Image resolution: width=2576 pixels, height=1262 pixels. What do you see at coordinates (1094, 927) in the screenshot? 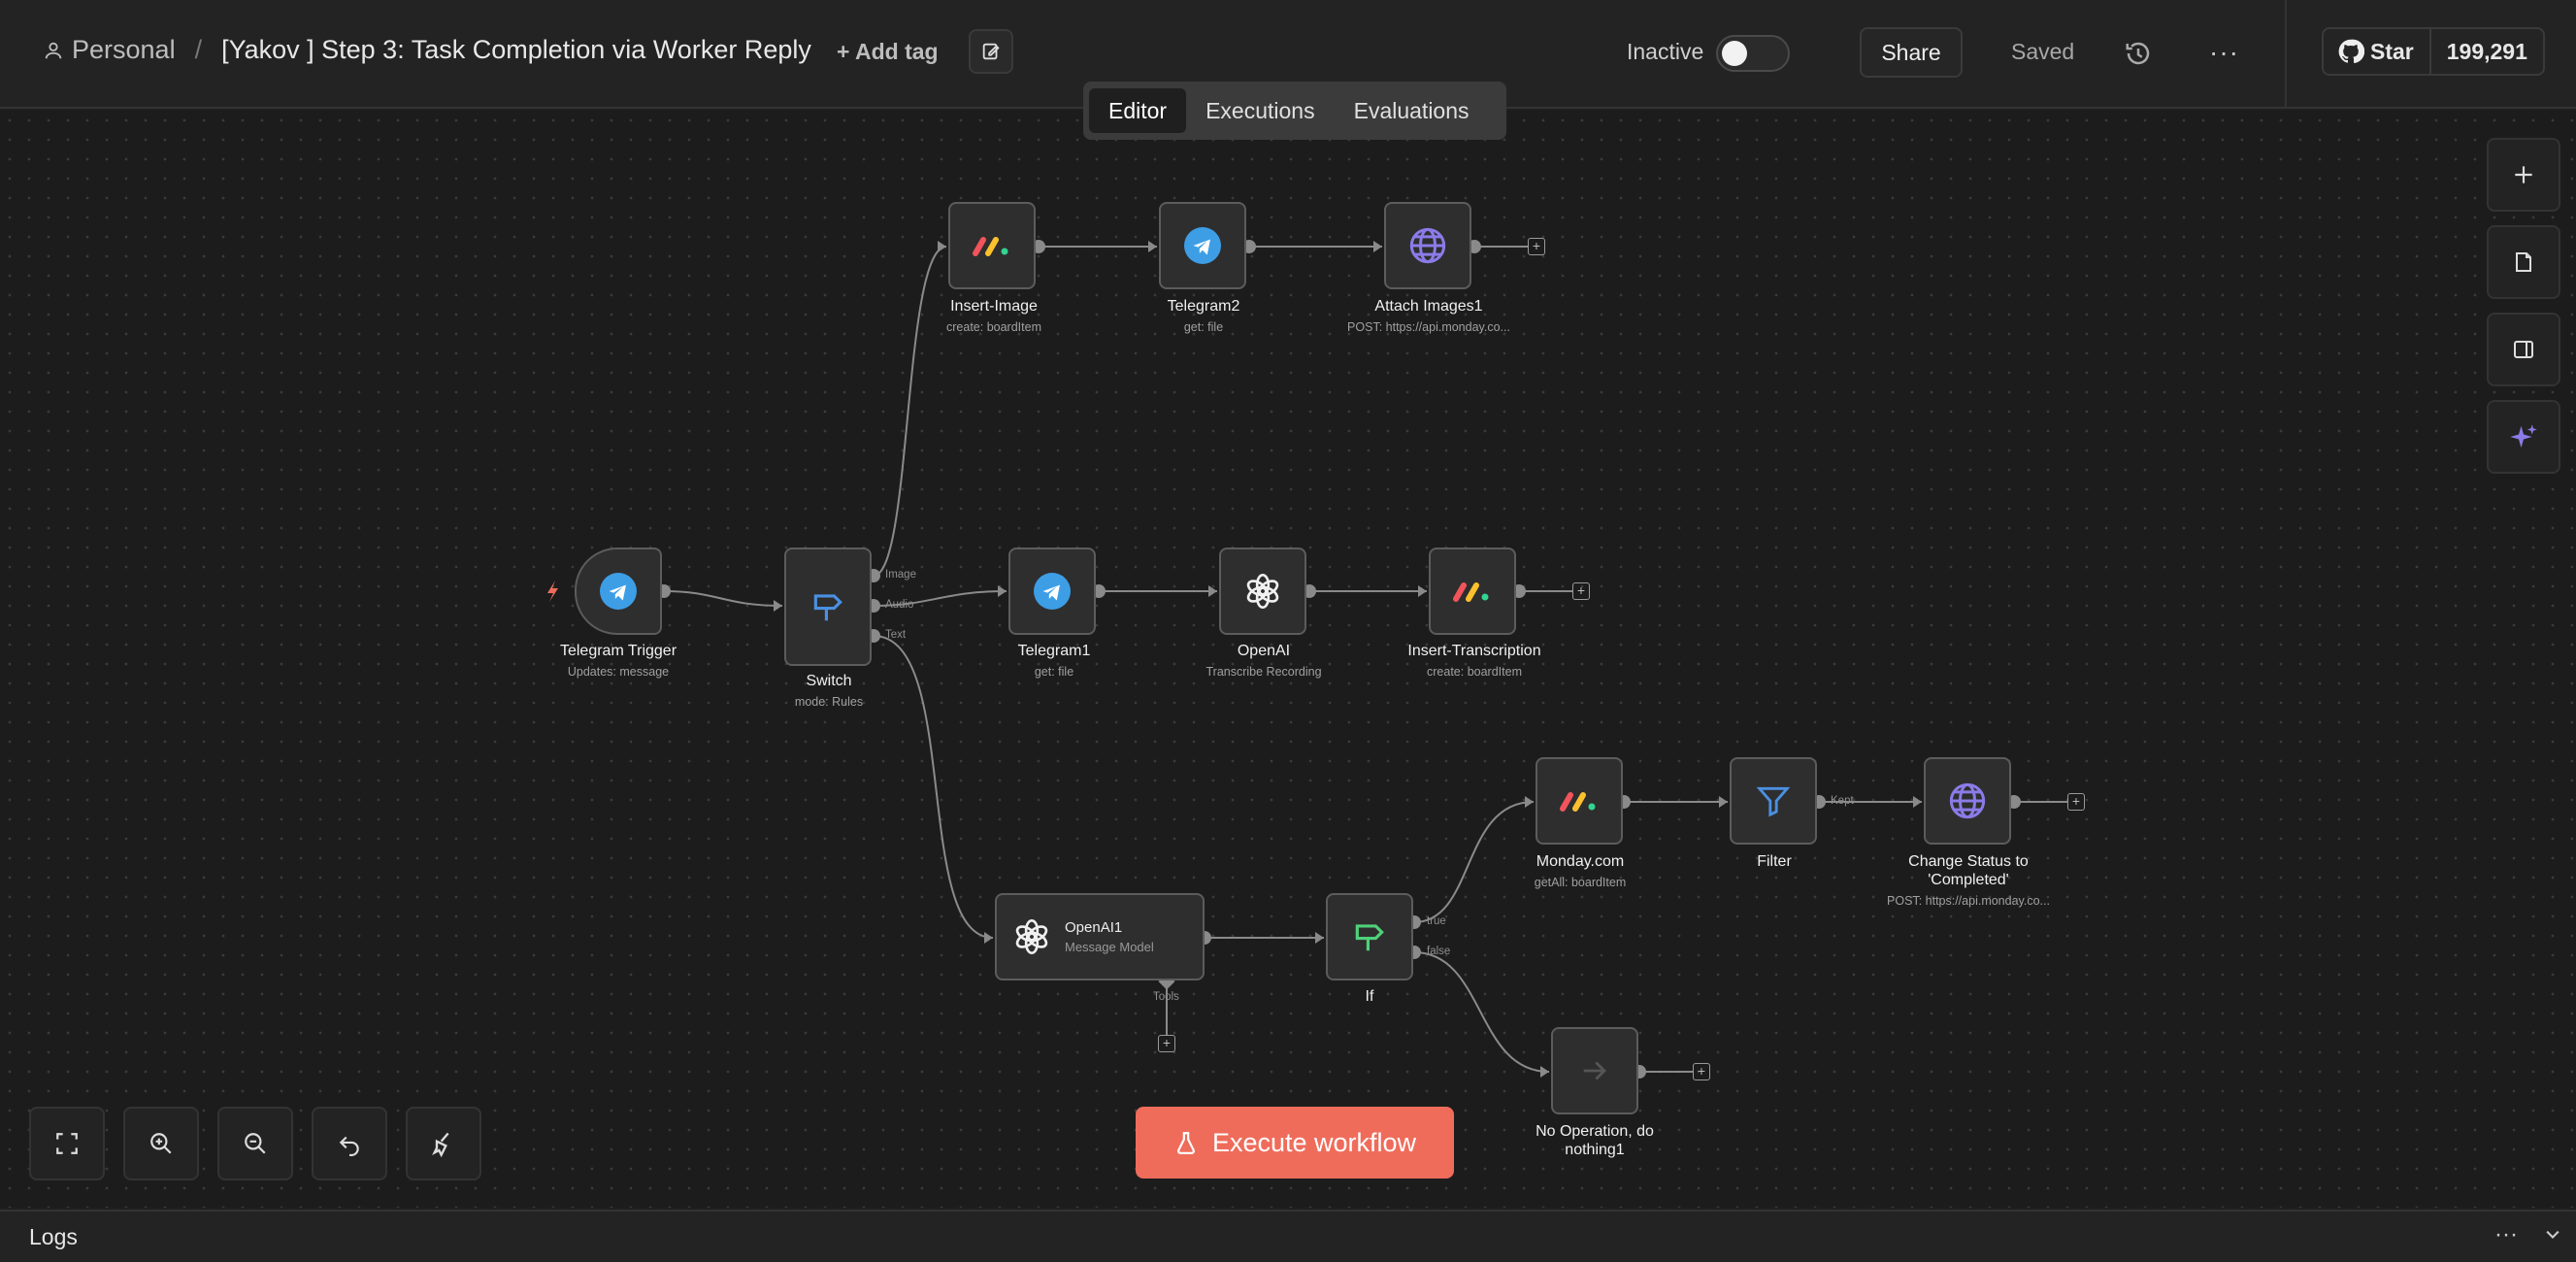
I see `node-label: OpenAI1` at bounding box center [1094, 927].